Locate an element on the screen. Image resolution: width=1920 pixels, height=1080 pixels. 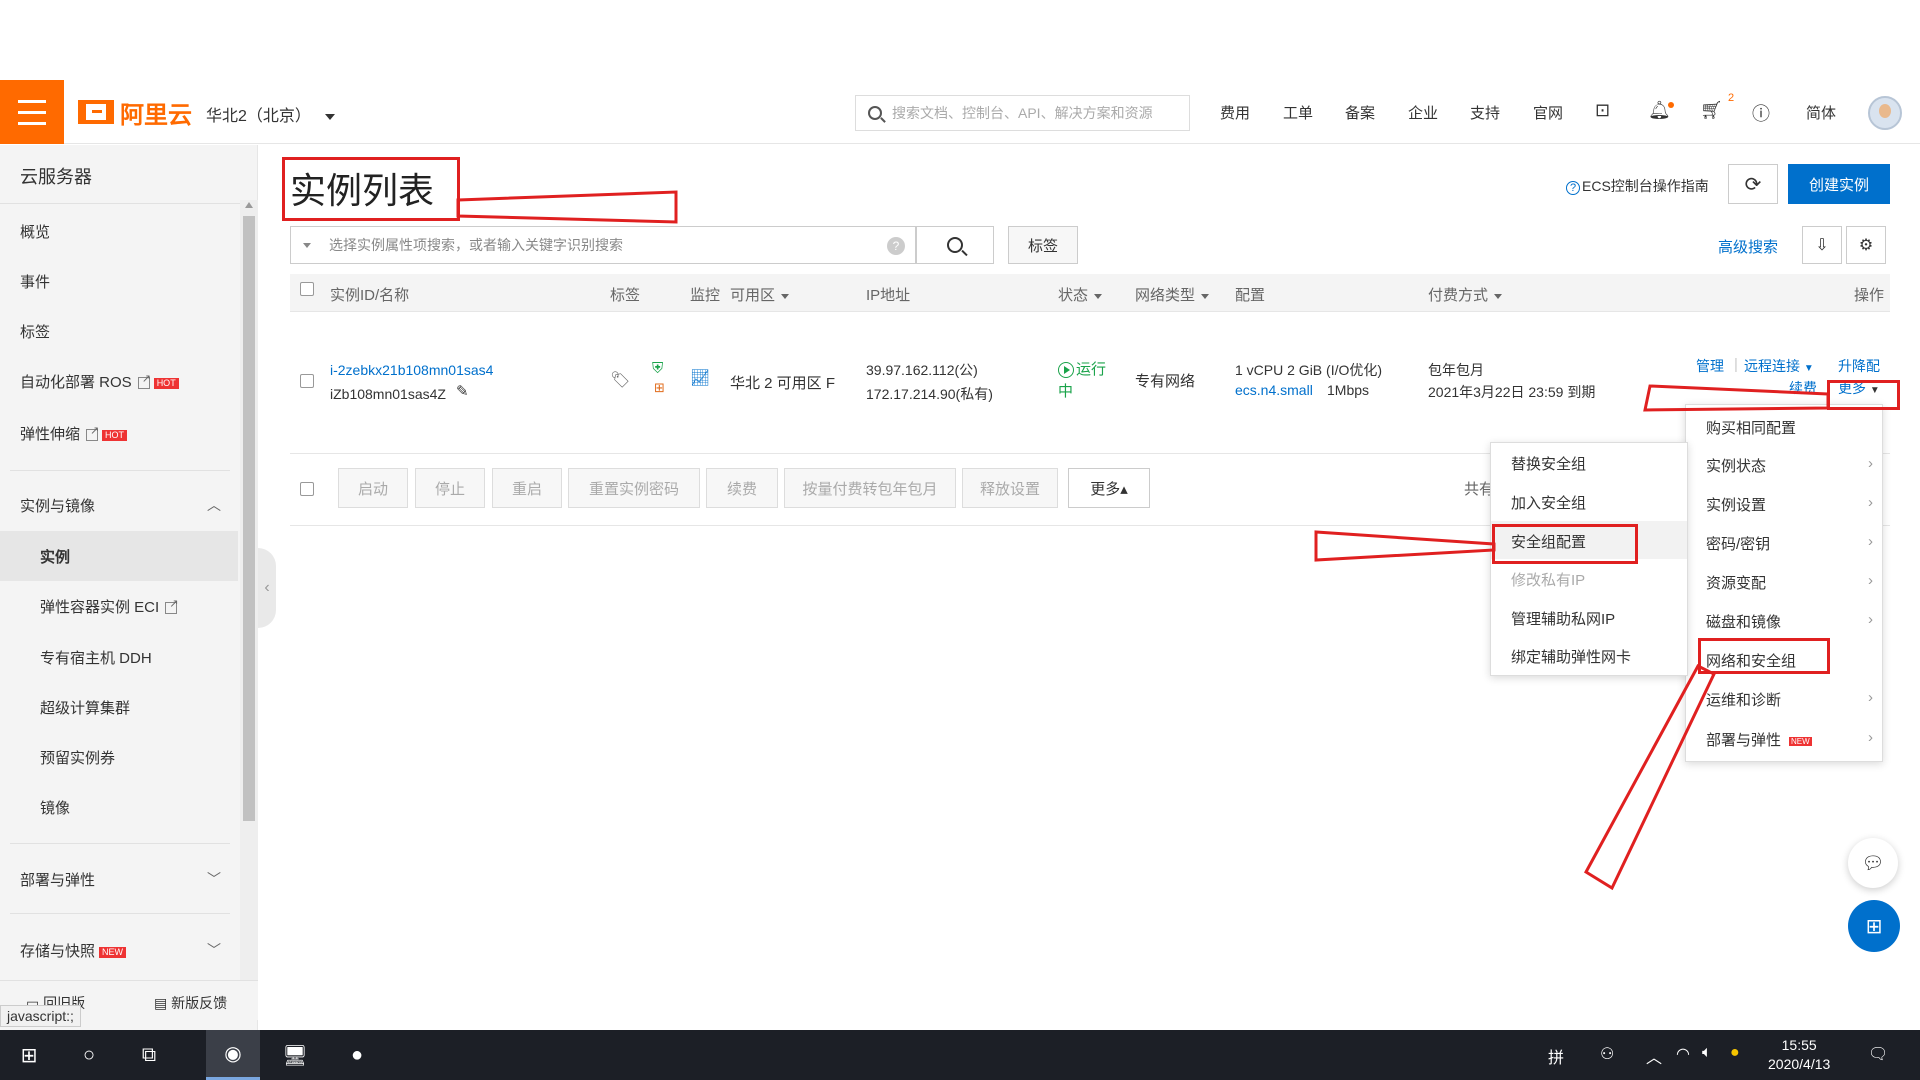
help-icon: ⓘ is located at coordinates (1761, 113).